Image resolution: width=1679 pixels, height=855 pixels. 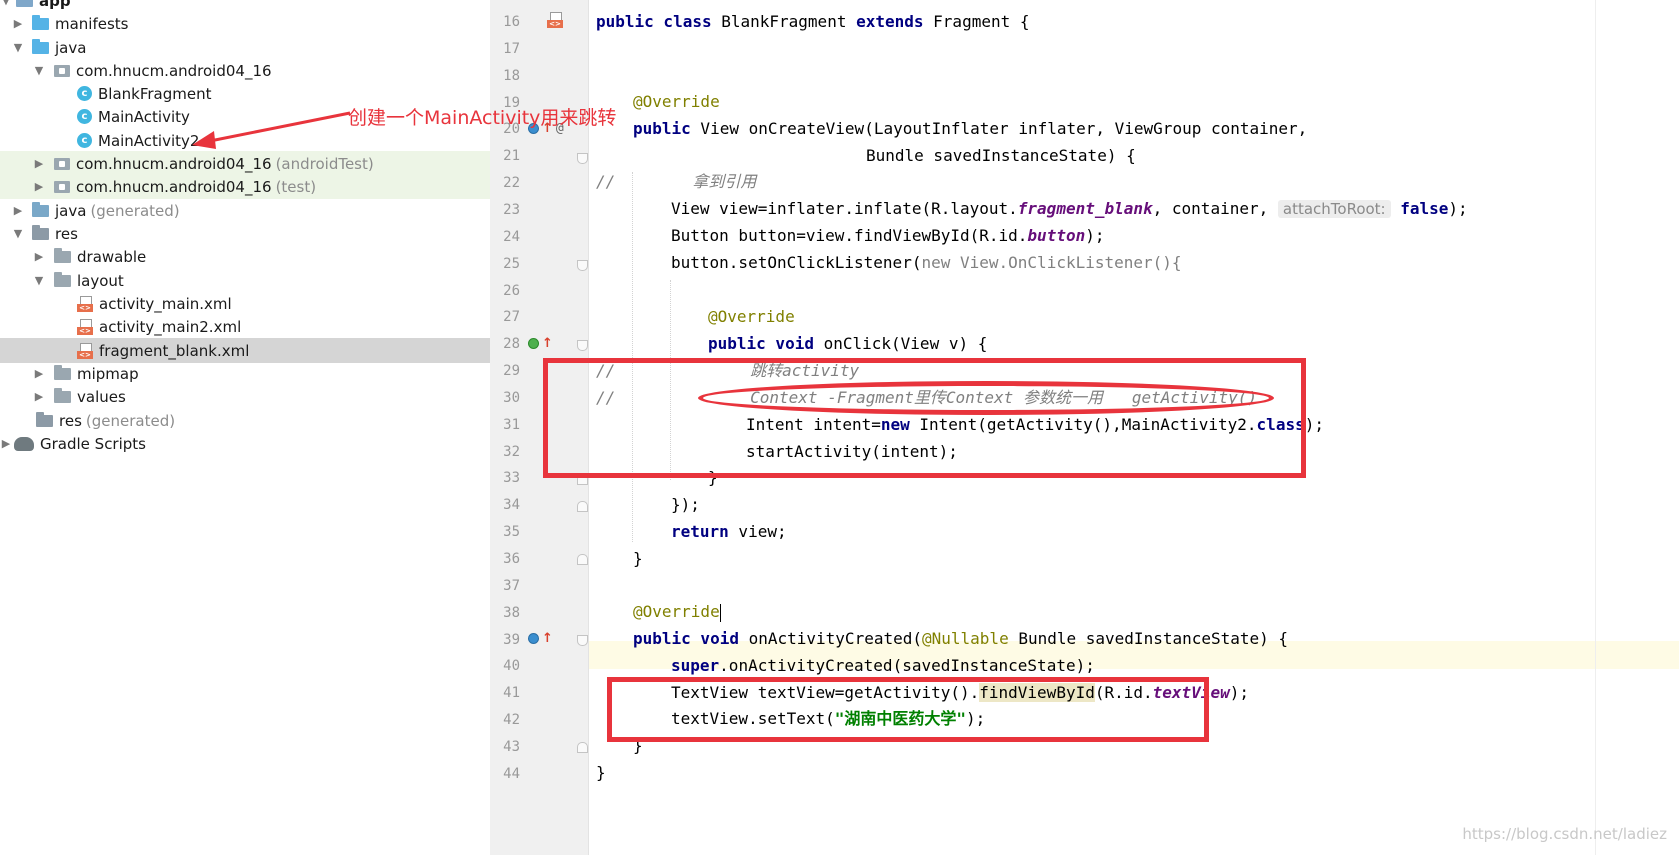 I want to click on annotation-callout: 创建一个MainActivity用来跳转, so click(x=482, y=118).